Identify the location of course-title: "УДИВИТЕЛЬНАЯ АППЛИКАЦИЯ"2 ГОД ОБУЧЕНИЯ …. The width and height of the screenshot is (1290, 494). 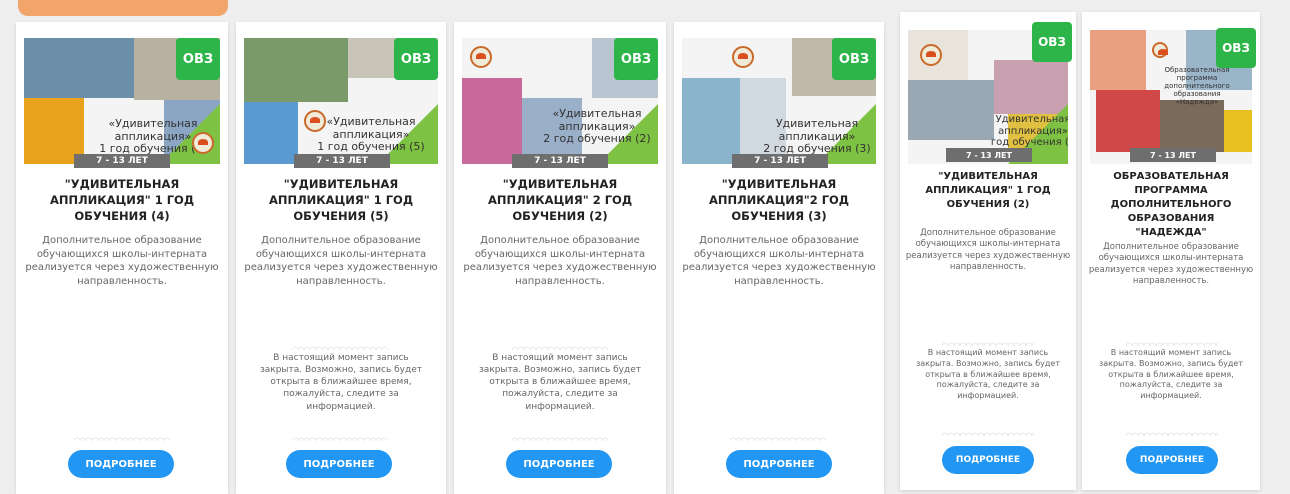
(779, 200).